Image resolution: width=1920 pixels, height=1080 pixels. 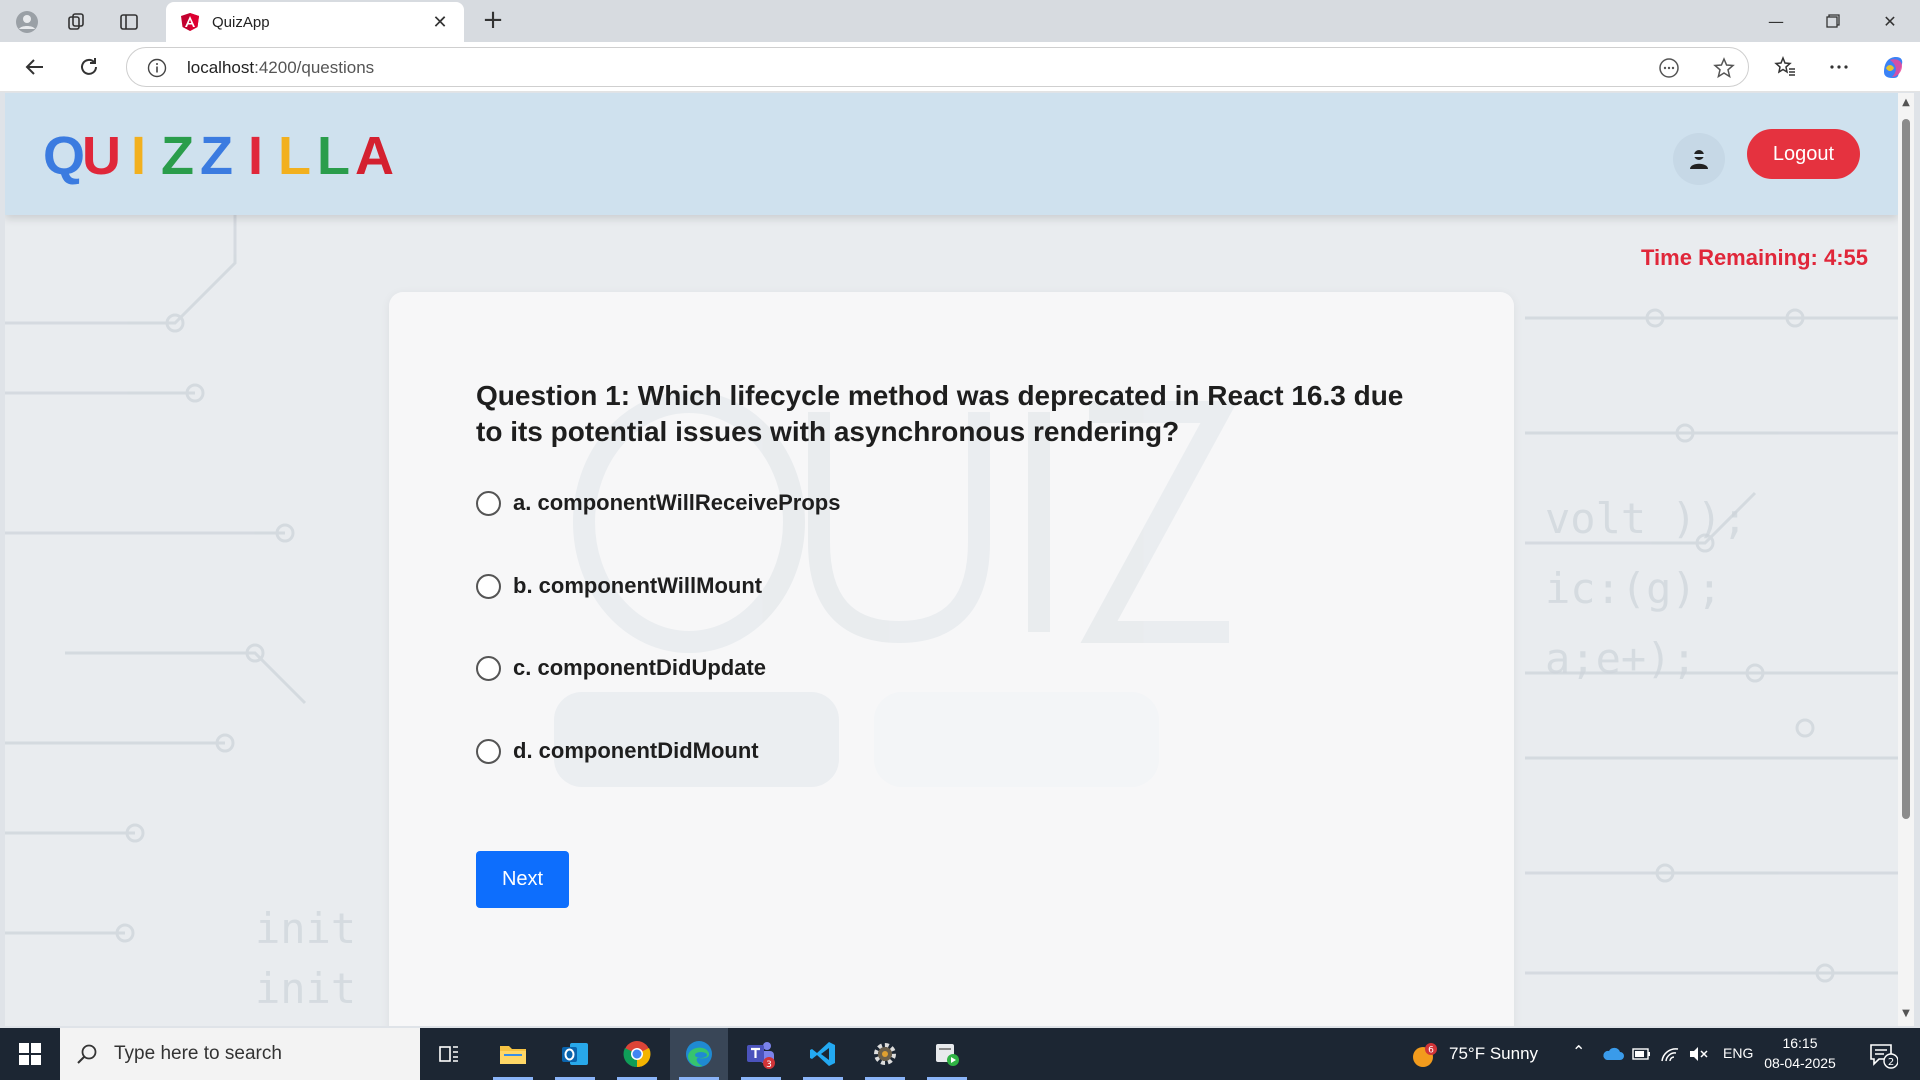 I want to click on windows-logo-icon, so click(x=30, y=1054).